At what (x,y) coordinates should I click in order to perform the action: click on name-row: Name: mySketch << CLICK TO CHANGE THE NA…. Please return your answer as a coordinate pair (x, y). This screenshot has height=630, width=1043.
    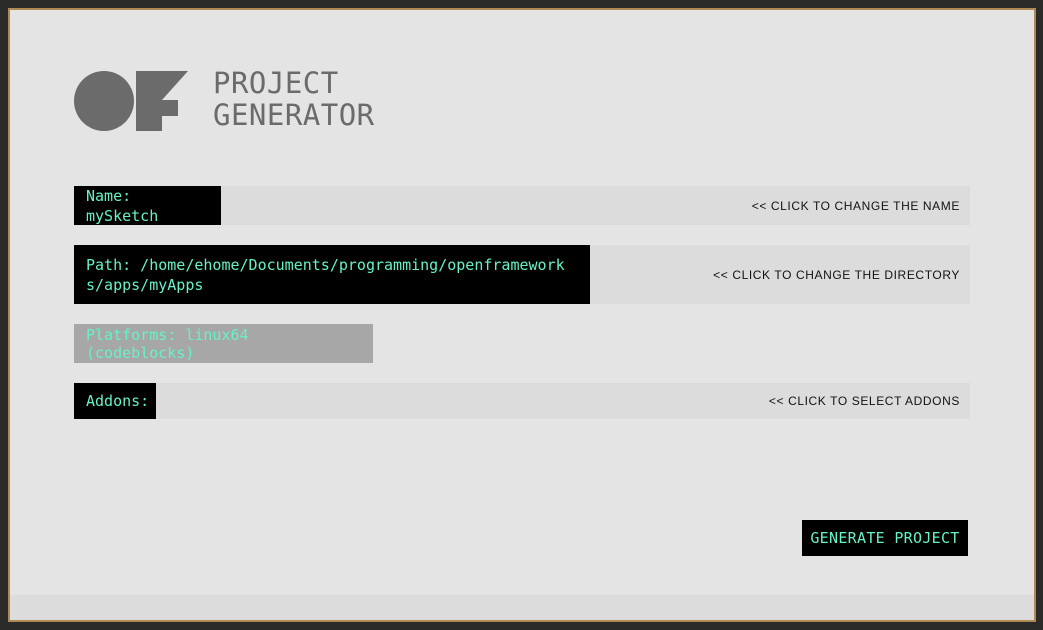
    Looking at the image, I should click on (522, 205).